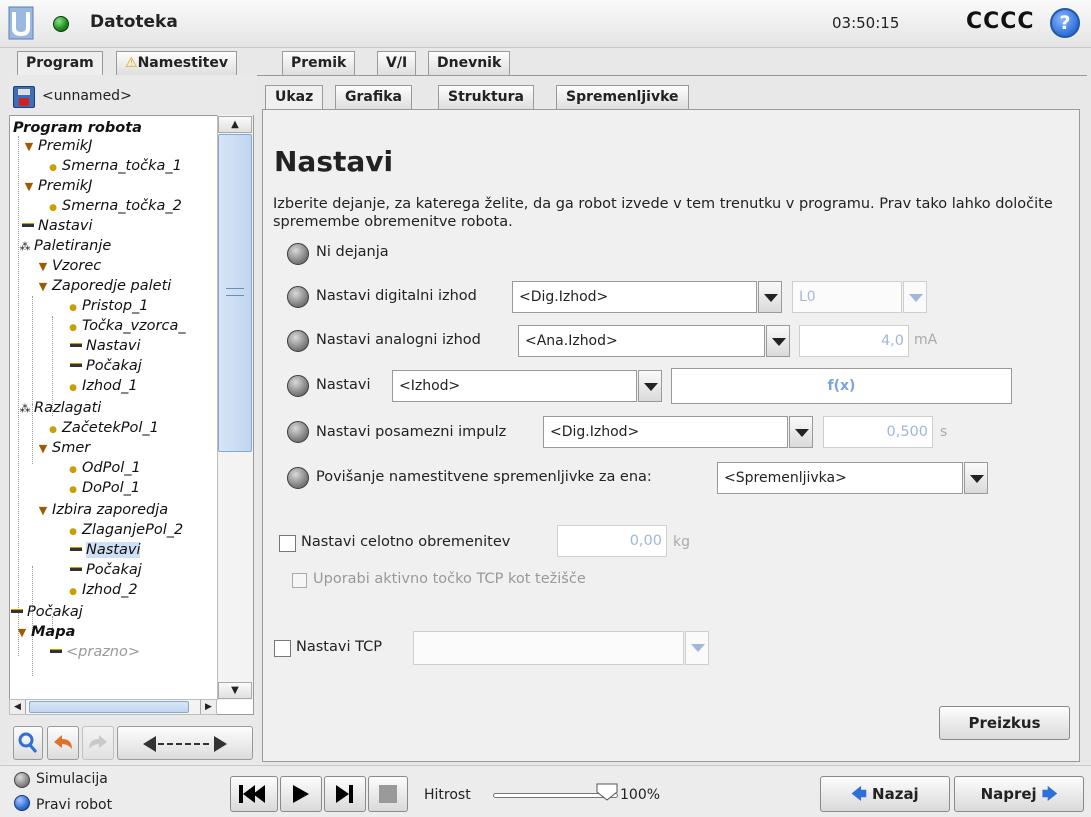 This screenshot has height=817, width=1091. What do you see at coordinates (114, 166) in the screenshot?
I see `tree-node: ● Smerna_točka_1` at bounding box center [114, 166].